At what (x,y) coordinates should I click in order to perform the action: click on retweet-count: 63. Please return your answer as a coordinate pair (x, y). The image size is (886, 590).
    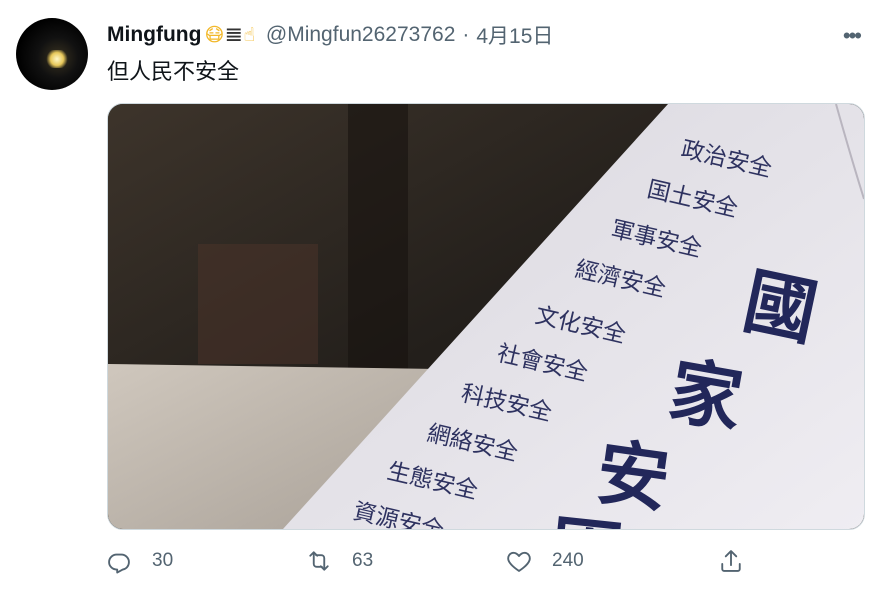
    Looking at the image, I should click on (363, 560).